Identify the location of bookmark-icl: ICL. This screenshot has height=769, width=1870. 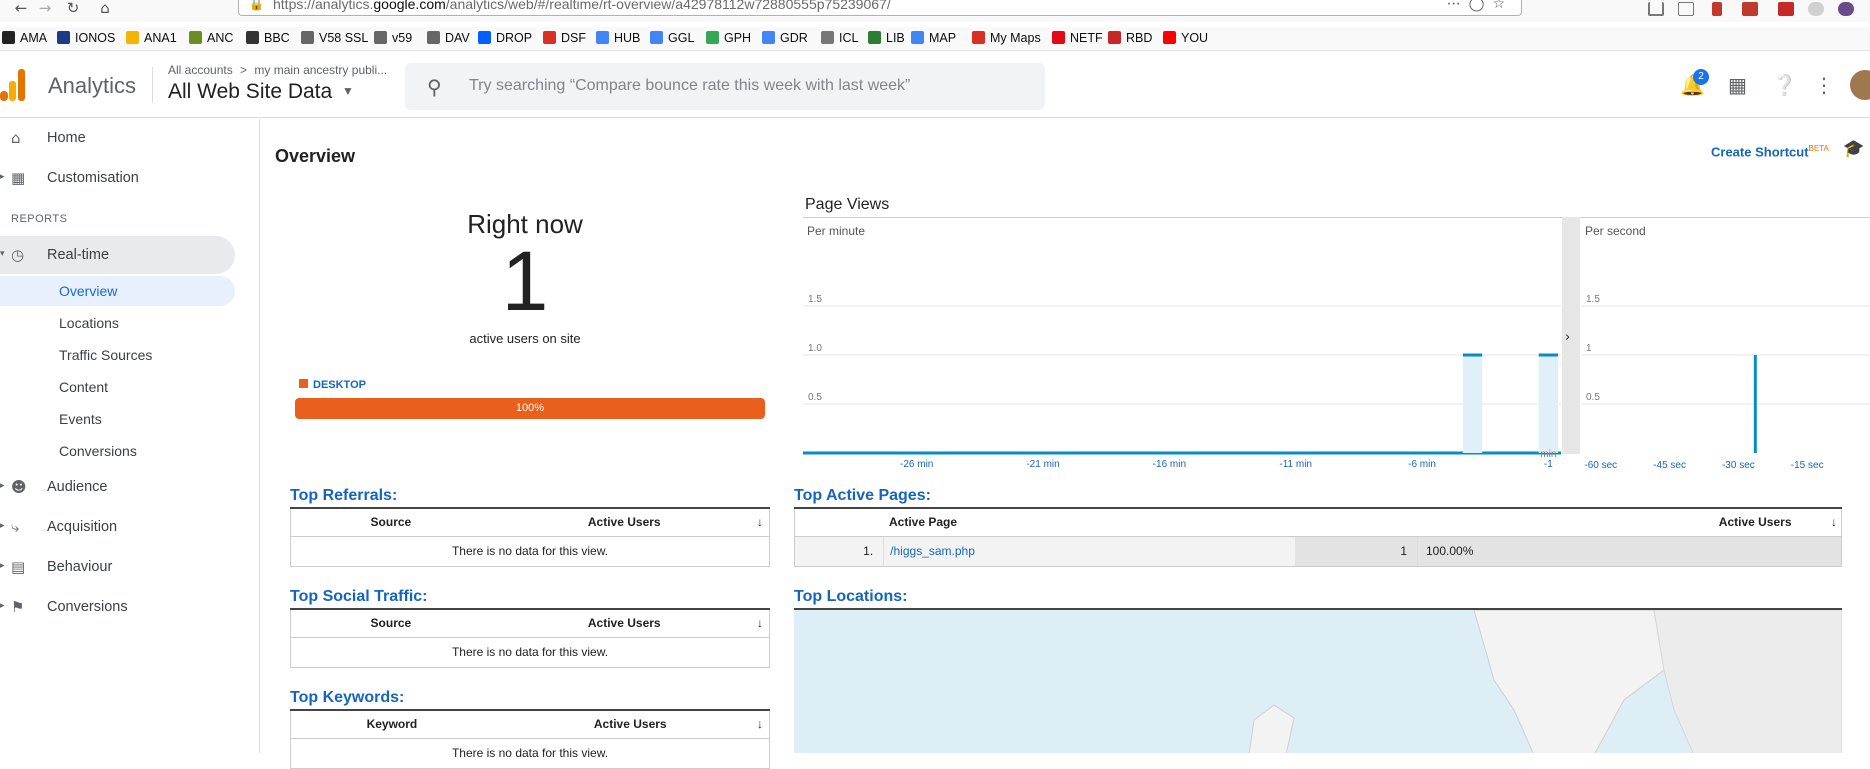
(839, 38).